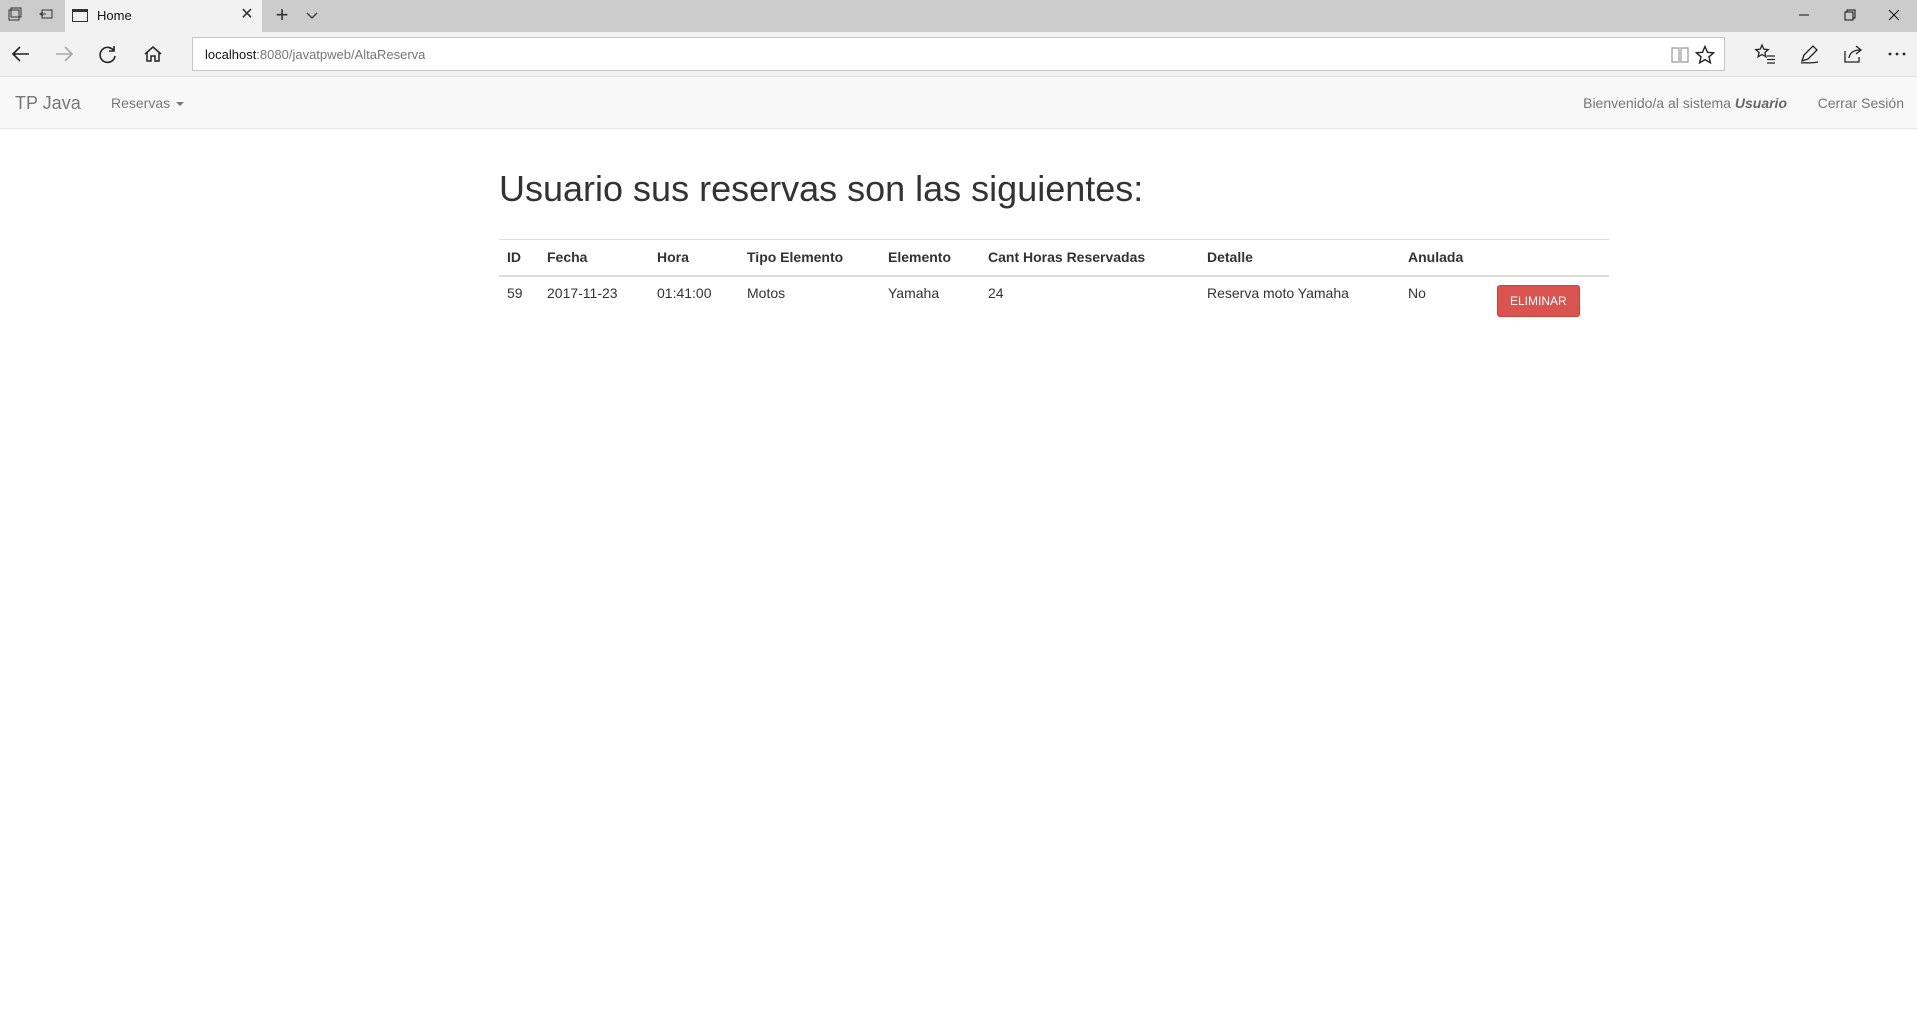 This screenshot has height=1030, width=1917. I want to click on cell-anulada: No, so click(1444, 300).